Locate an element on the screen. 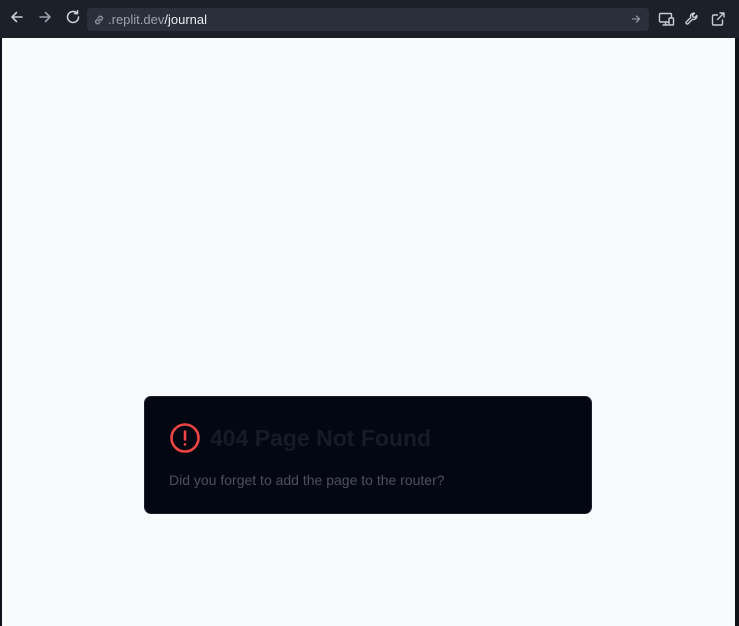  devtools-button is located at coordinates (692, 19).